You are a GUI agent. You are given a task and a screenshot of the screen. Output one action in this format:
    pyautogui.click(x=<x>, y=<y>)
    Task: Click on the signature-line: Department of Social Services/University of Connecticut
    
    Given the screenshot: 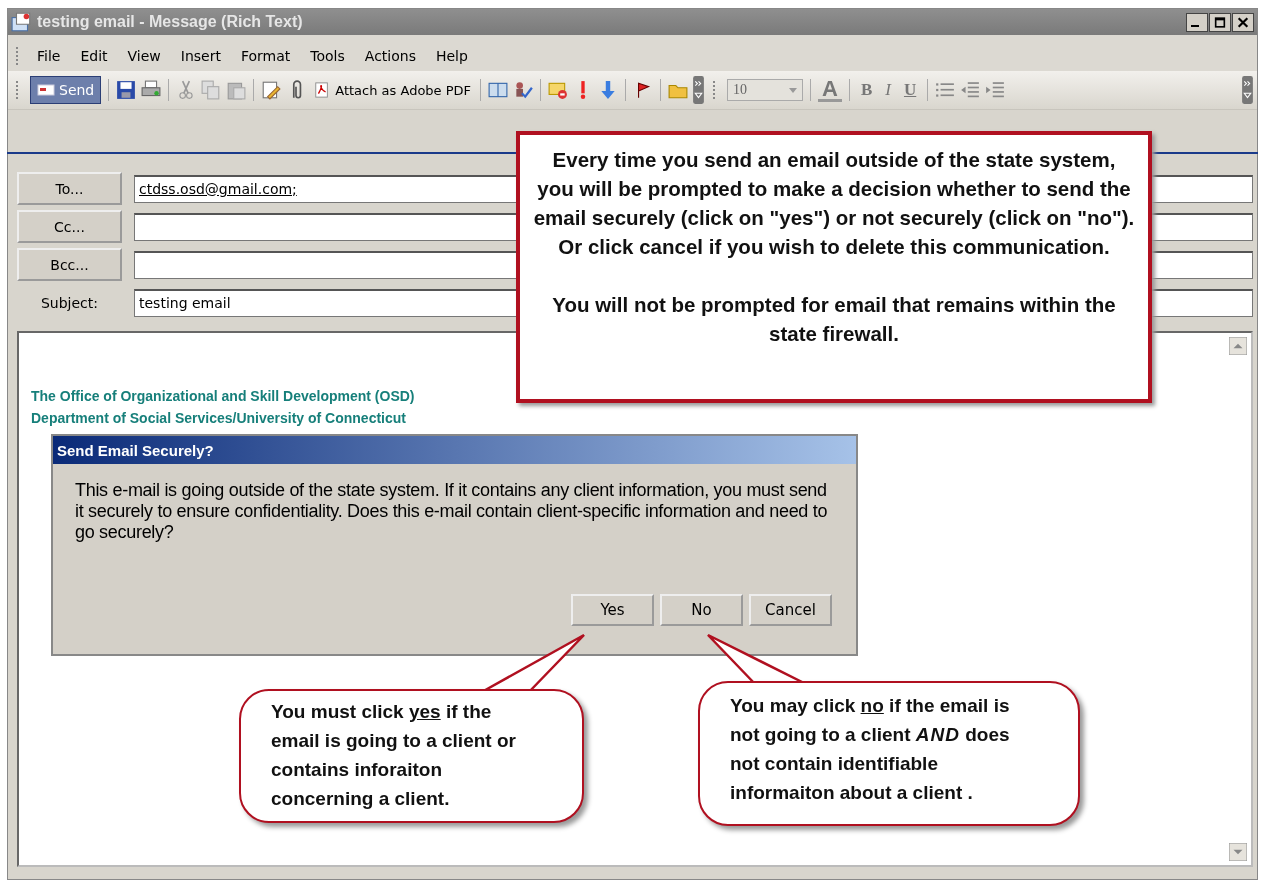 What is the action you would take?
    pyautogui.click(x=219, y=418)
    